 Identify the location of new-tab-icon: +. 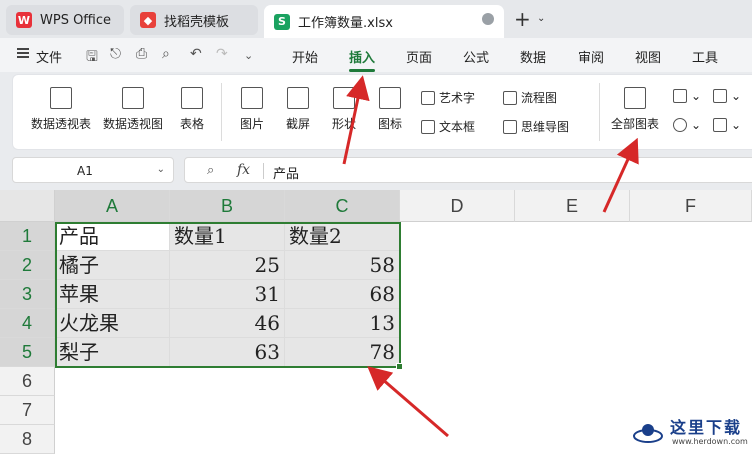
(522, 19).